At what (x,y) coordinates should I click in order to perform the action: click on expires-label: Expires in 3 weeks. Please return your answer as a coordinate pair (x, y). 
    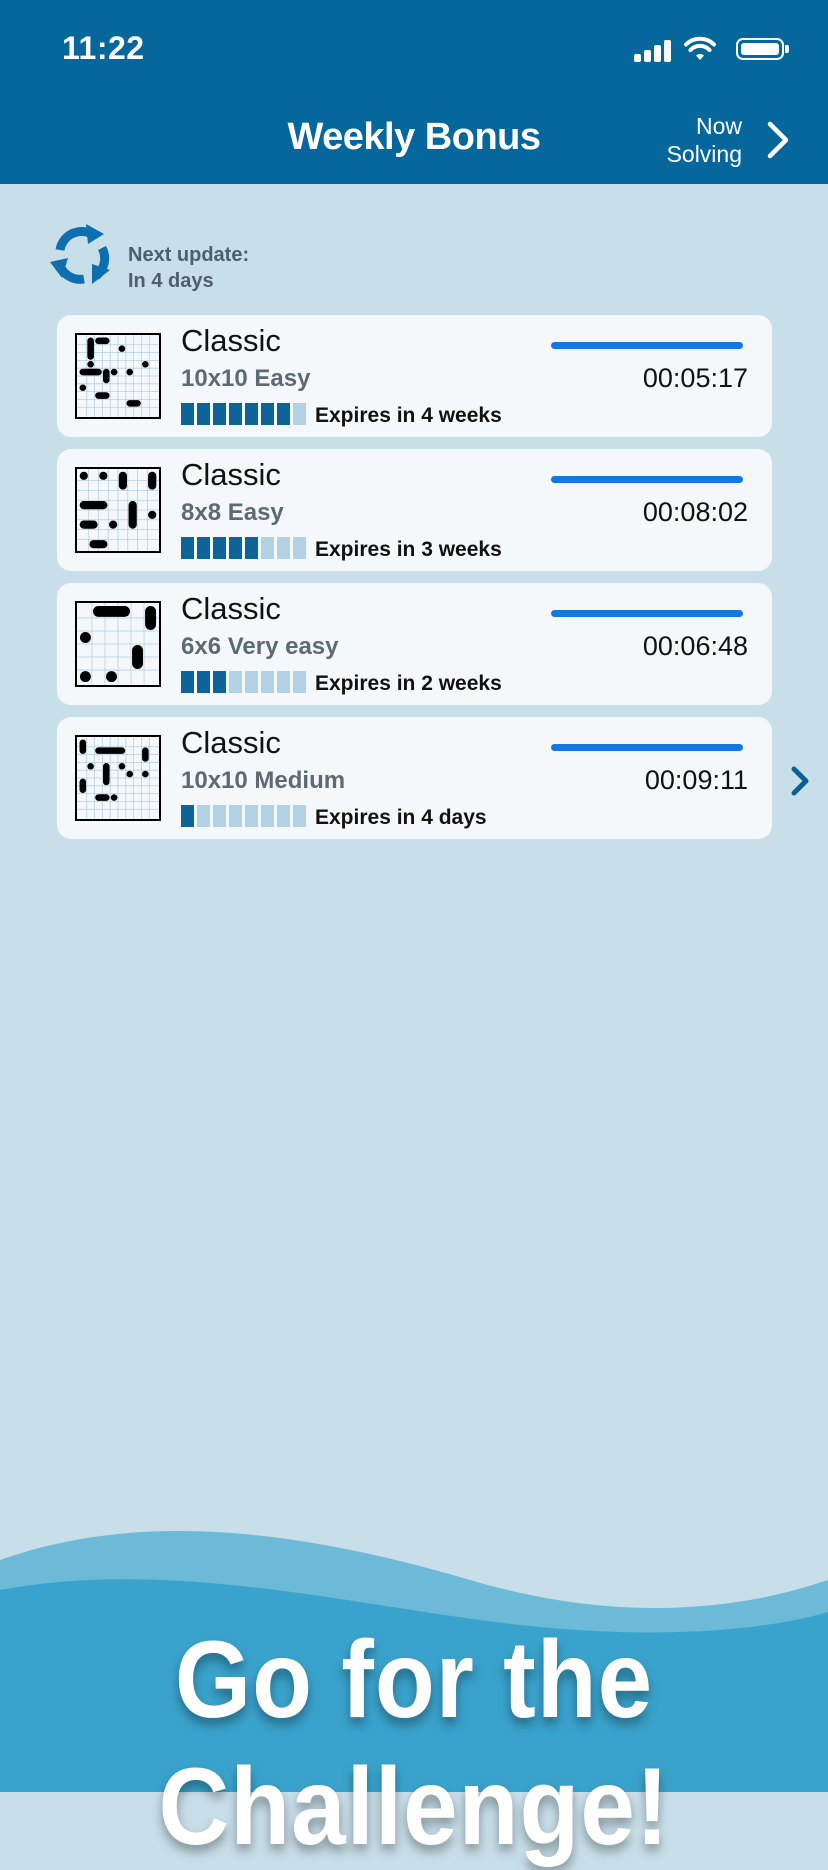
    Looking at the image, I should click on (408, 549).